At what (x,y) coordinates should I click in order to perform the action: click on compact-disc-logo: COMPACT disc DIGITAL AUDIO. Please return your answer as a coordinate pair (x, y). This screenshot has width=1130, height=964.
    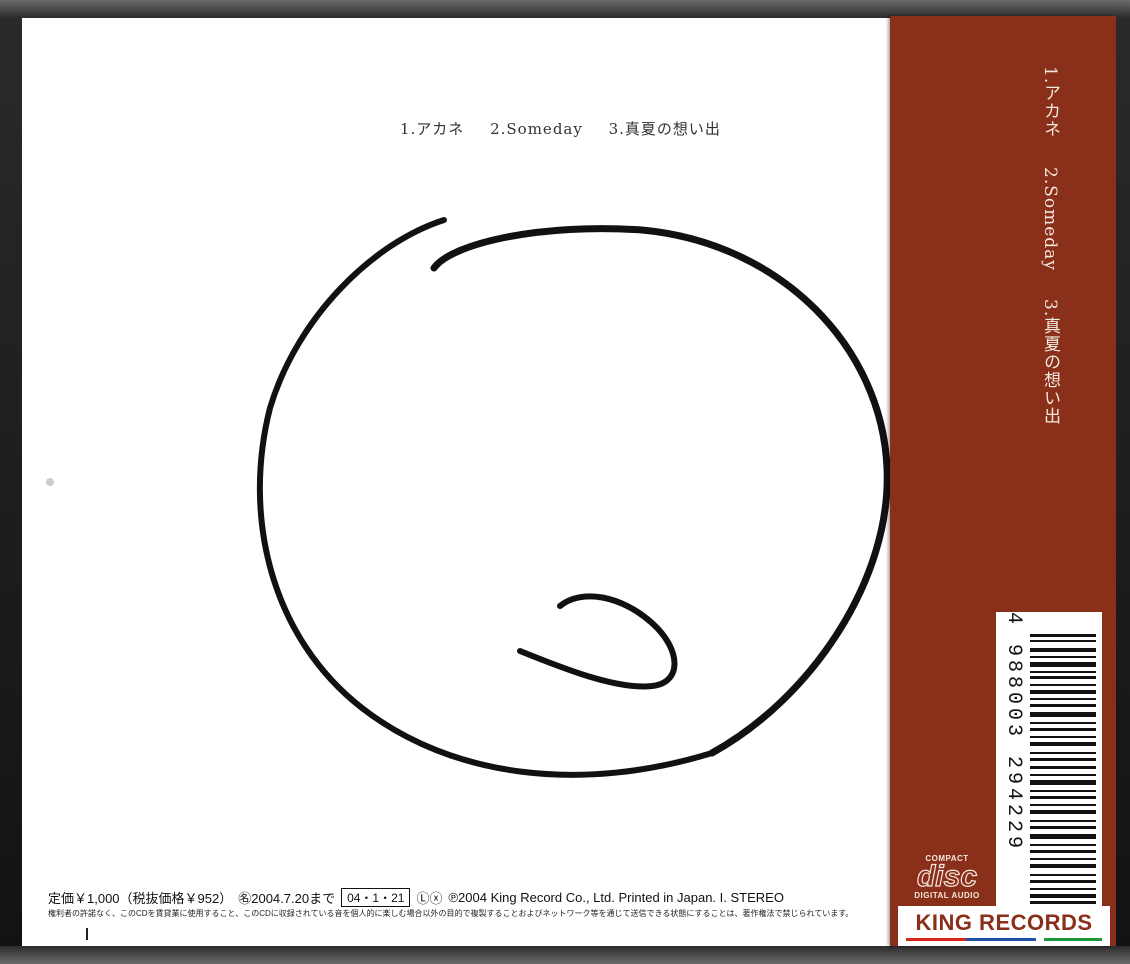
    Looking at the image, I should click on (947, 880).